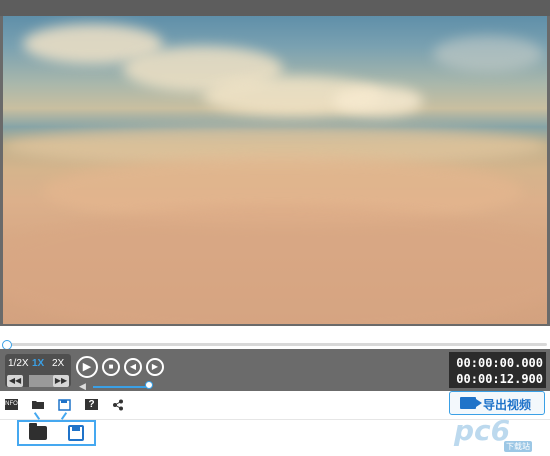 This screenshot has height=456, width=550. What do you see at coordinates (155, 367) in the screenshot?
I see `next-frame-icon: ▶` at bounding box center [155, 367].